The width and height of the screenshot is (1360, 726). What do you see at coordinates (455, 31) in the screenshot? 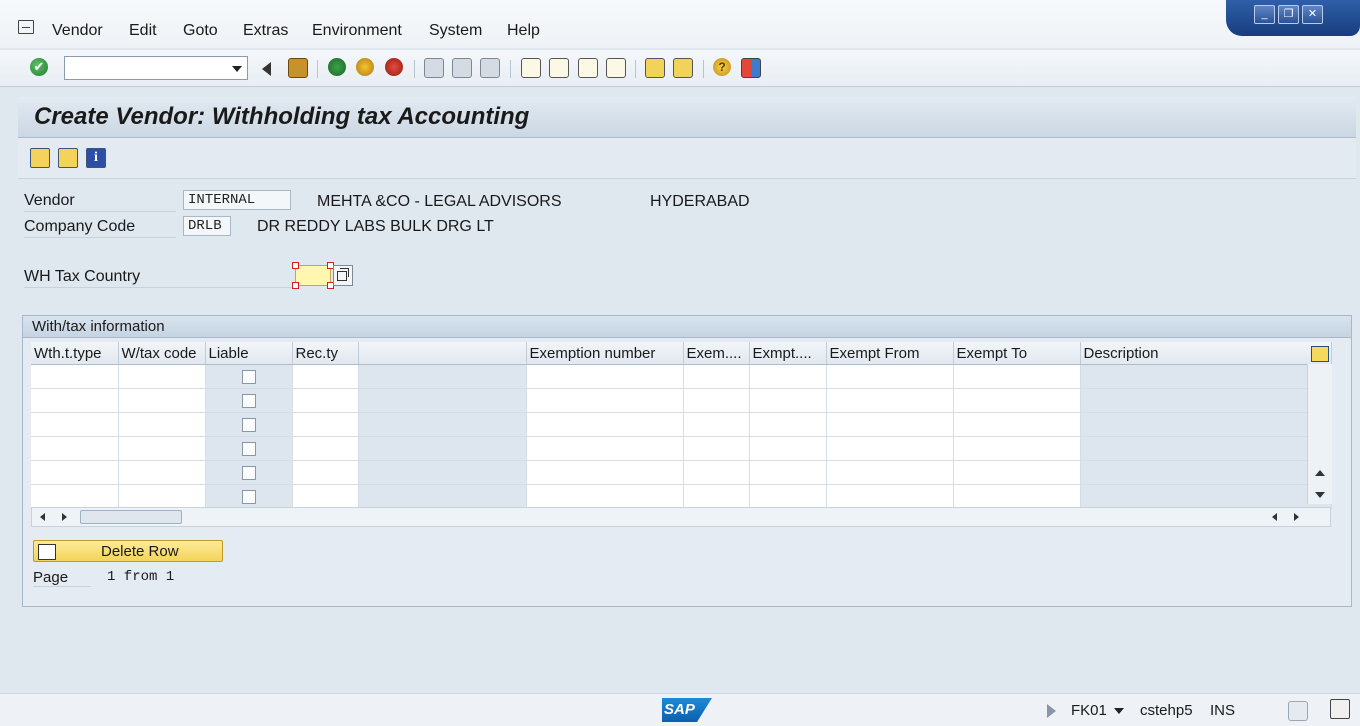
I see `menu-system: System` at bounding box center [455, 31].